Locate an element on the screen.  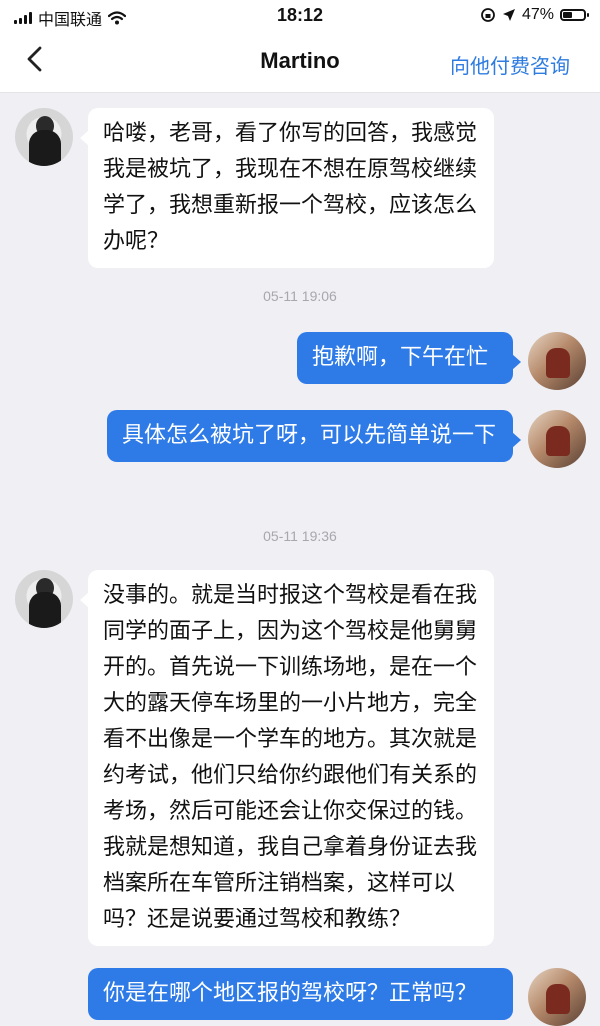
location-arrow-icon is located at coordinates (508, 15).